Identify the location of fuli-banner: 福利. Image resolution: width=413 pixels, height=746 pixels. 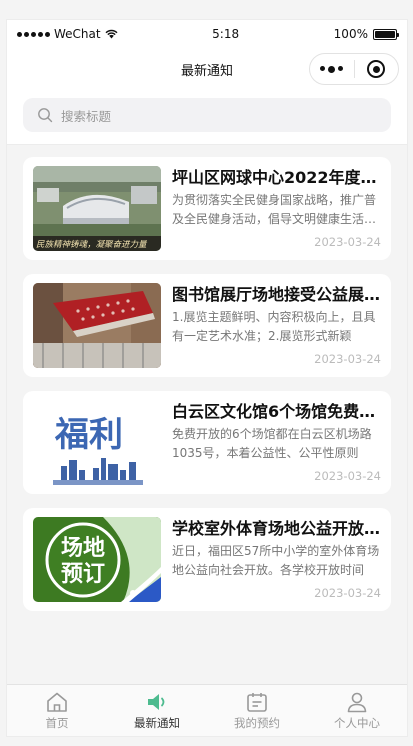
(97, 442).